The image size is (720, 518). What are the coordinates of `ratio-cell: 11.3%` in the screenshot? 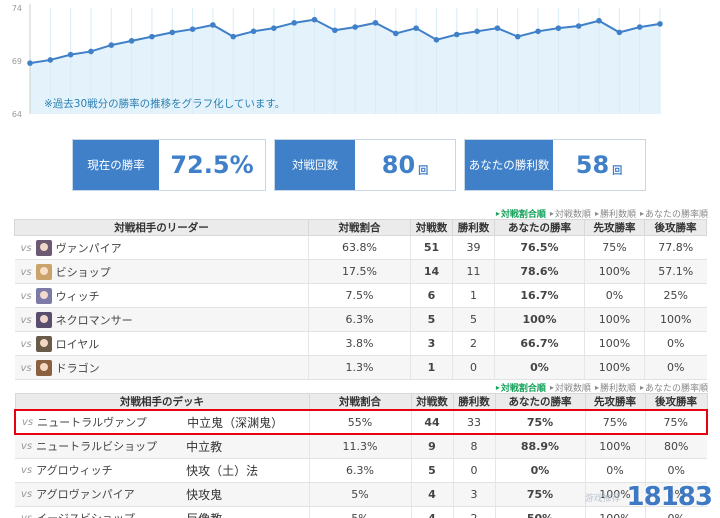 It's located at (359, 446).